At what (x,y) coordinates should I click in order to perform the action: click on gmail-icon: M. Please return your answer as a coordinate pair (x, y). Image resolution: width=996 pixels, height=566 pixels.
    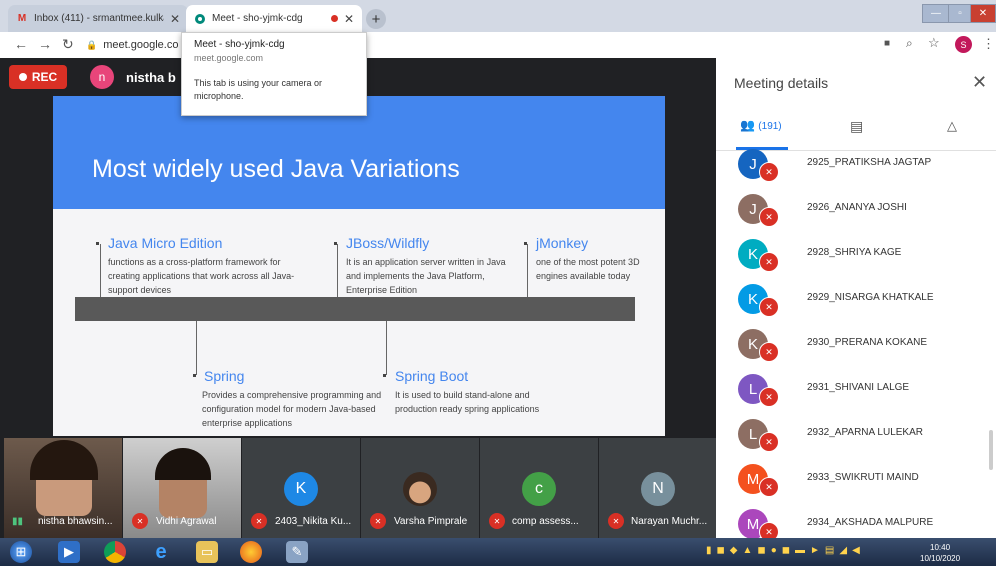
    Looking at the image, I should click on (22, 18).